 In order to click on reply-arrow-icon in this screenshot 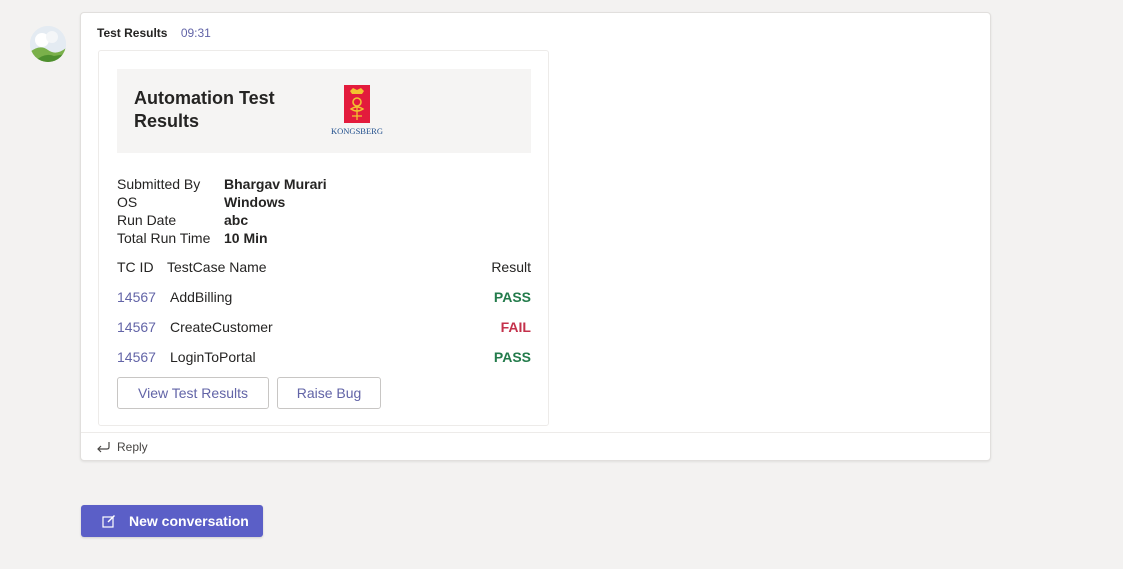, I will do `click(103, 447)`.